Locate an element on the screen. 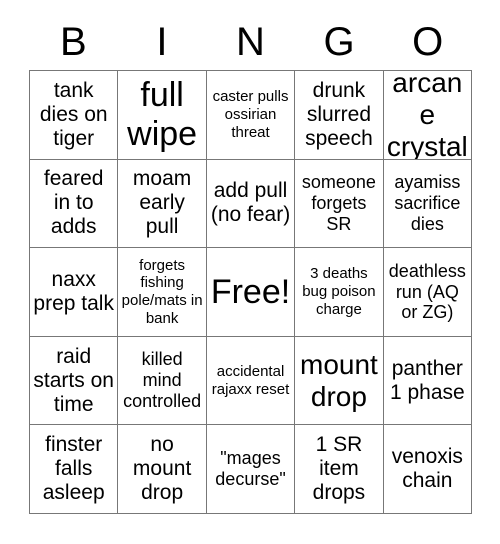 Image resolution: width=500 pixels, height=544 pixels. bingo-cell-text: someone forgets SR is located at coordinates (338, 203).